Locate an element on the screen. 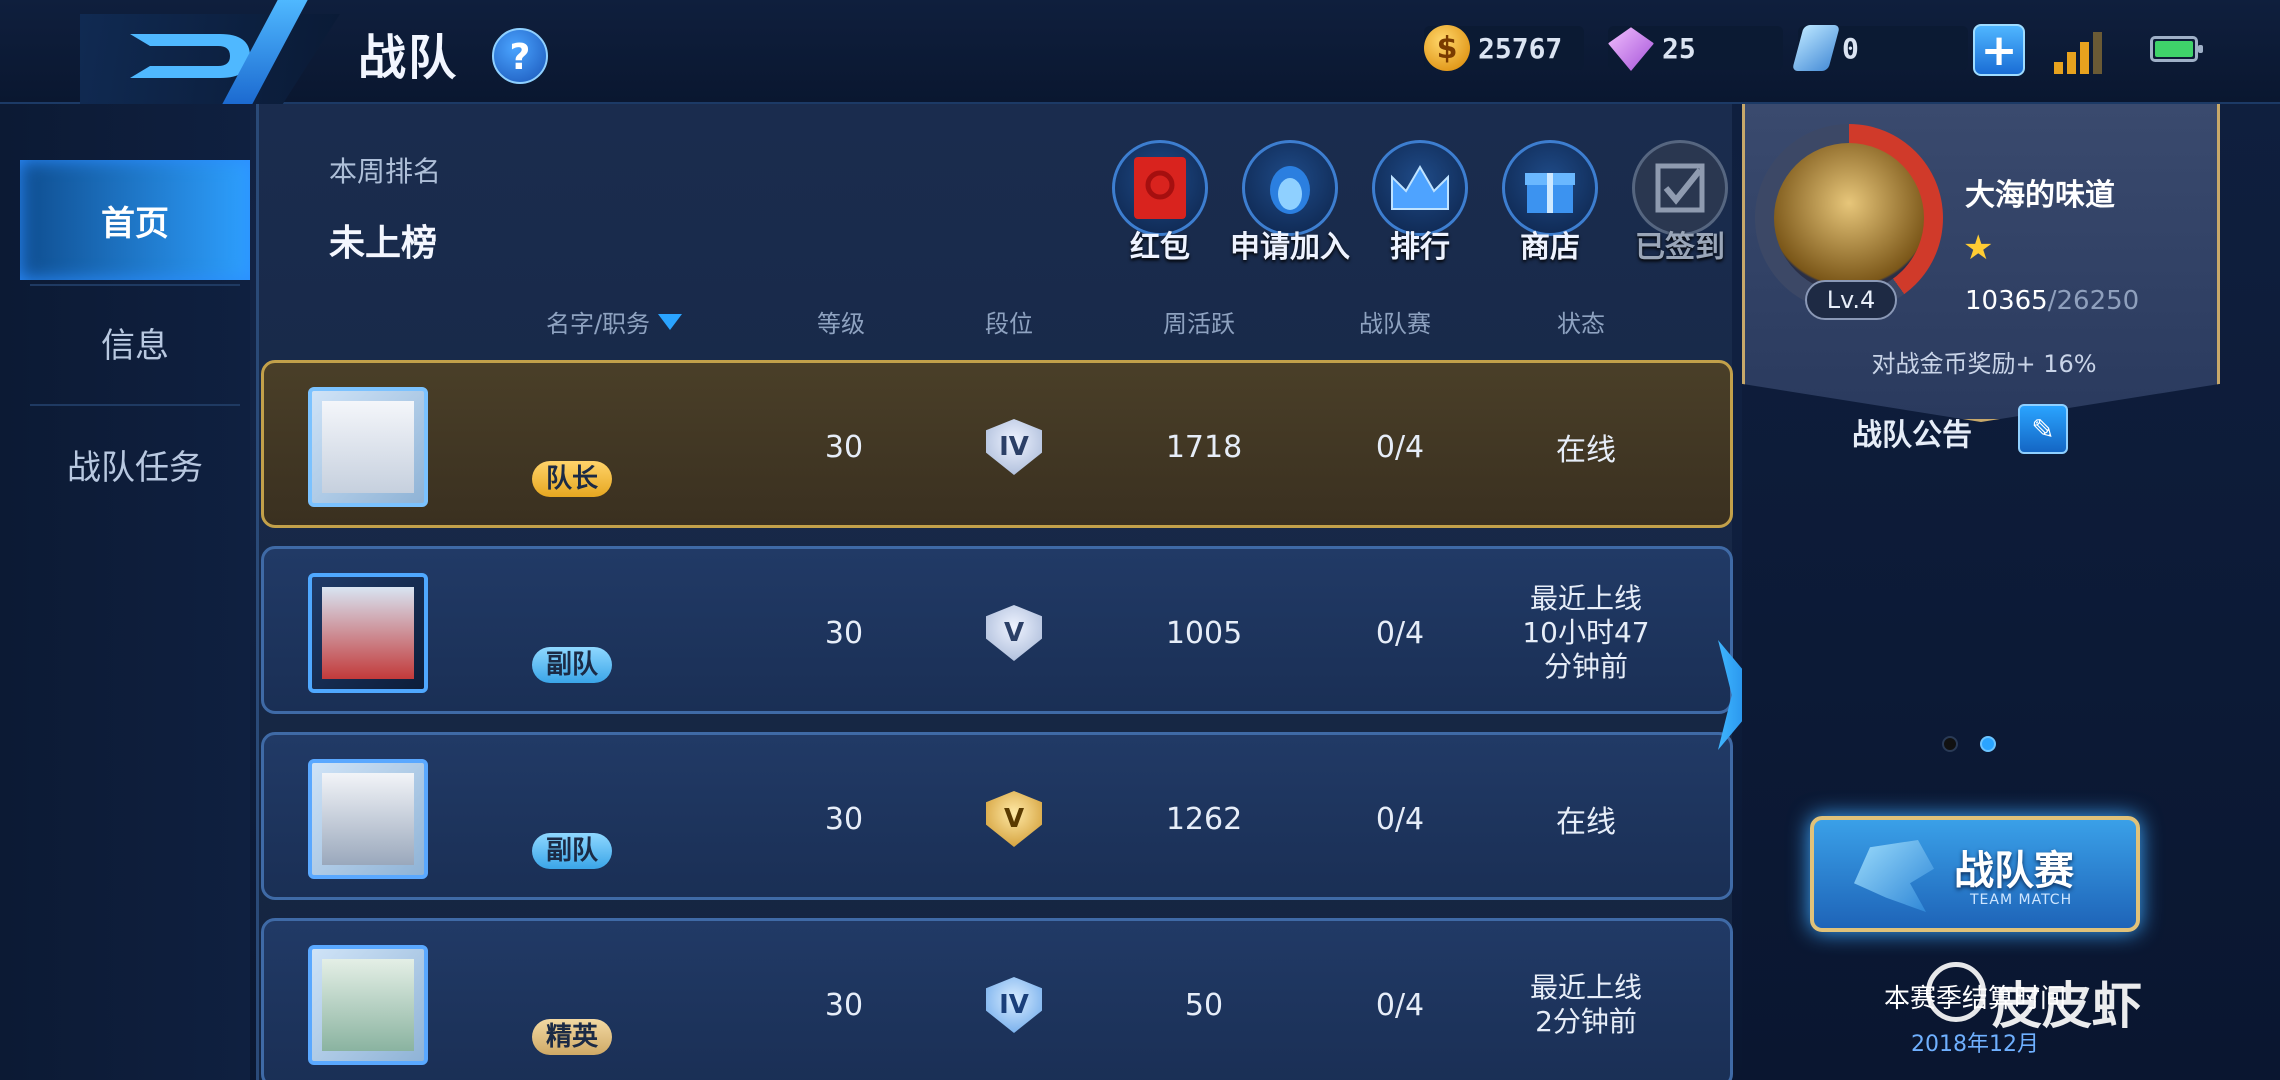  shop-button: 商店 is located at coordinates (1550, 203).